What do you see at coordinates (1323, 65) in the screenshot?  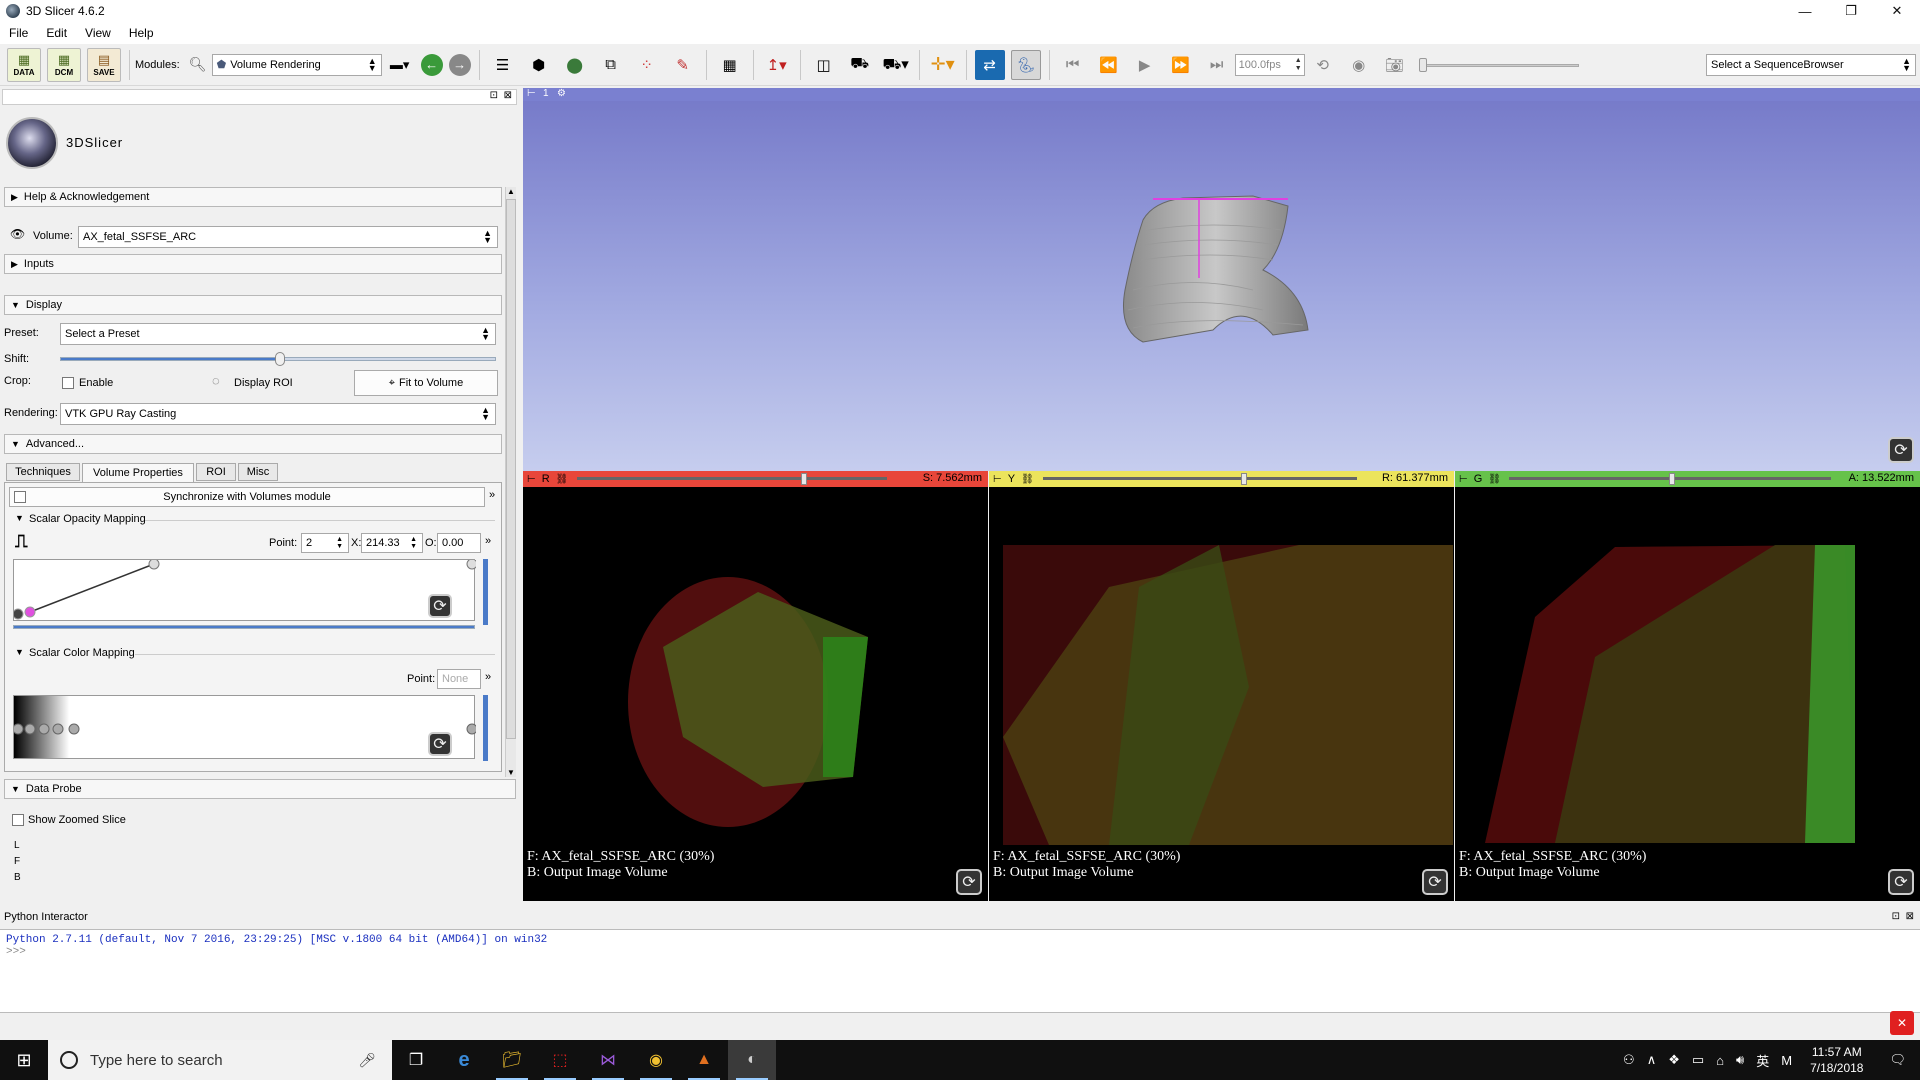 I see `loop-icon: ⟲` at bounding box center [1323, 65].